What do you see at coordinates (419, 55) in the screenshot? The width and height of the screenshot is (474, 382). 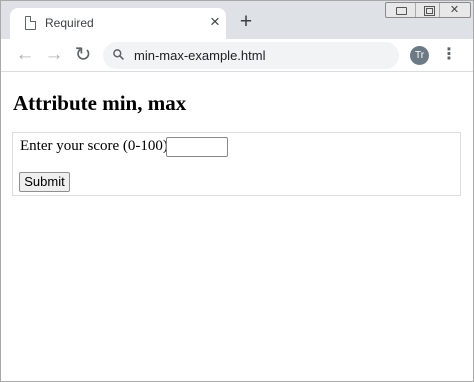 I see `profile-avatar: Tr` at bounding box center [419, 55].